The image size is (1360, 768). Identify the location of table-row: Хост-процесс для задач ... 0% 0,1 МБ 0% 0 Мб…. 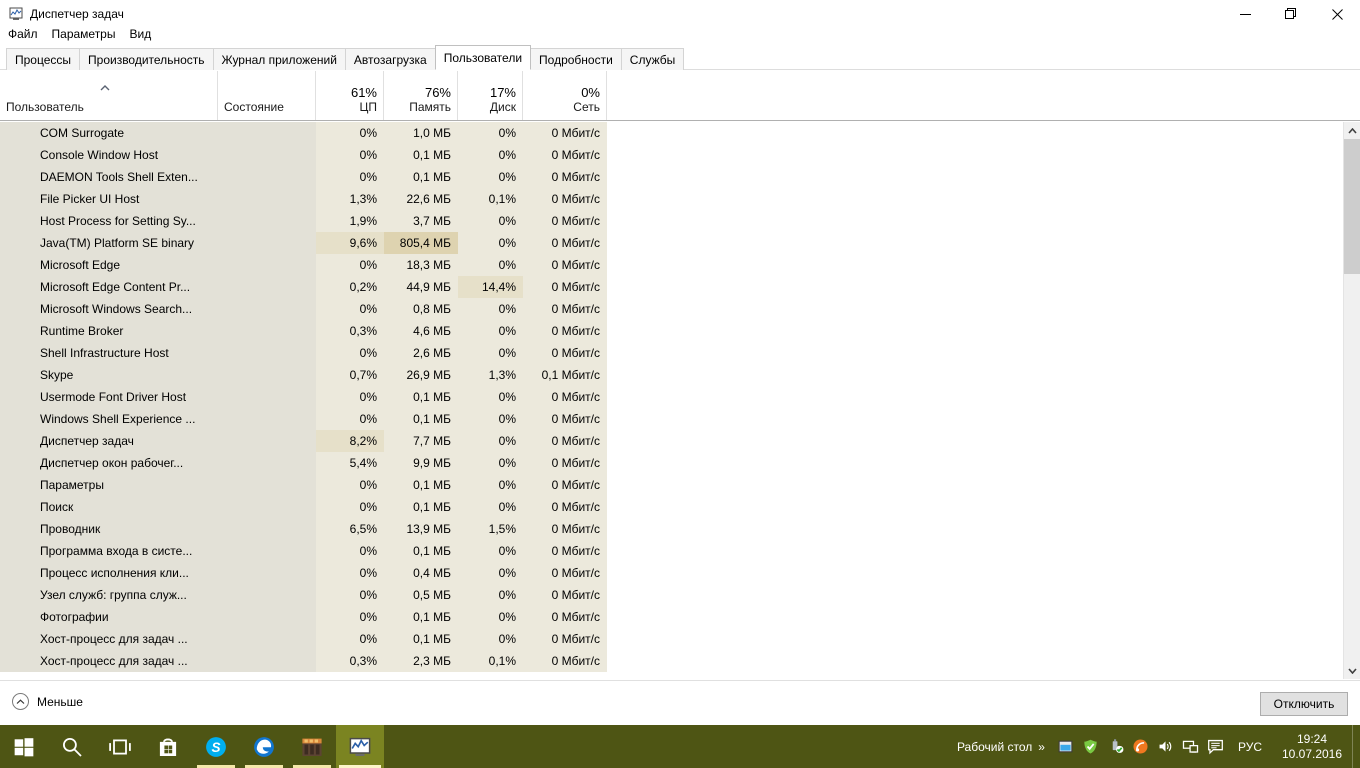
(680, 639).